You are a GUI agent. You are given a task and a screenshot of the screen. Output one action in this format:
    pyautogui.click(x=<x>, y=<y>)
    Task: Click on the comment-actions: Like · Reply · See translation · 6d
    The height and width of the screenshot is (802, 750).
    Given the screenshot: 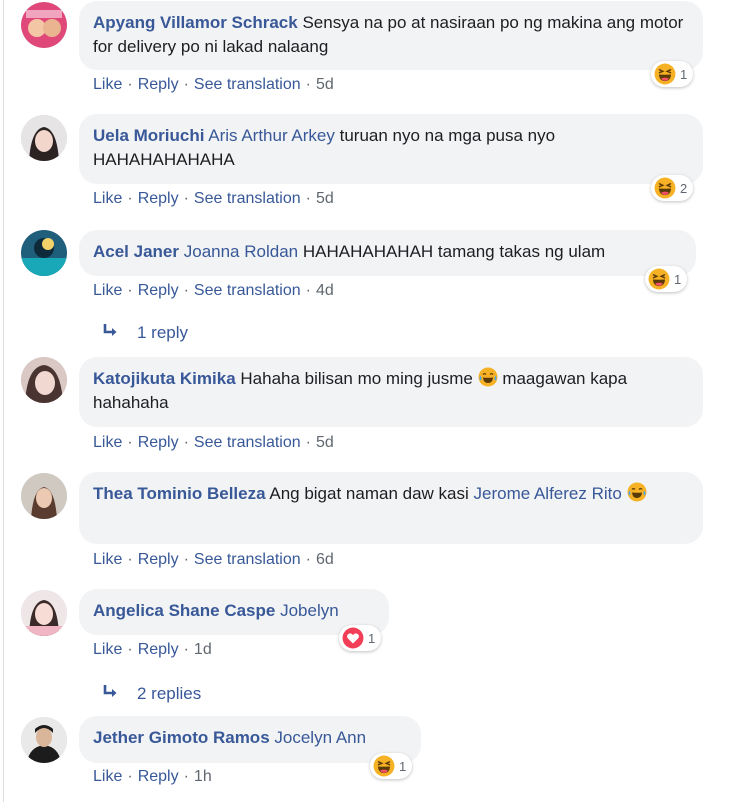 What is the action you would take?
    pyautogui.click(x=213, y=560)
    